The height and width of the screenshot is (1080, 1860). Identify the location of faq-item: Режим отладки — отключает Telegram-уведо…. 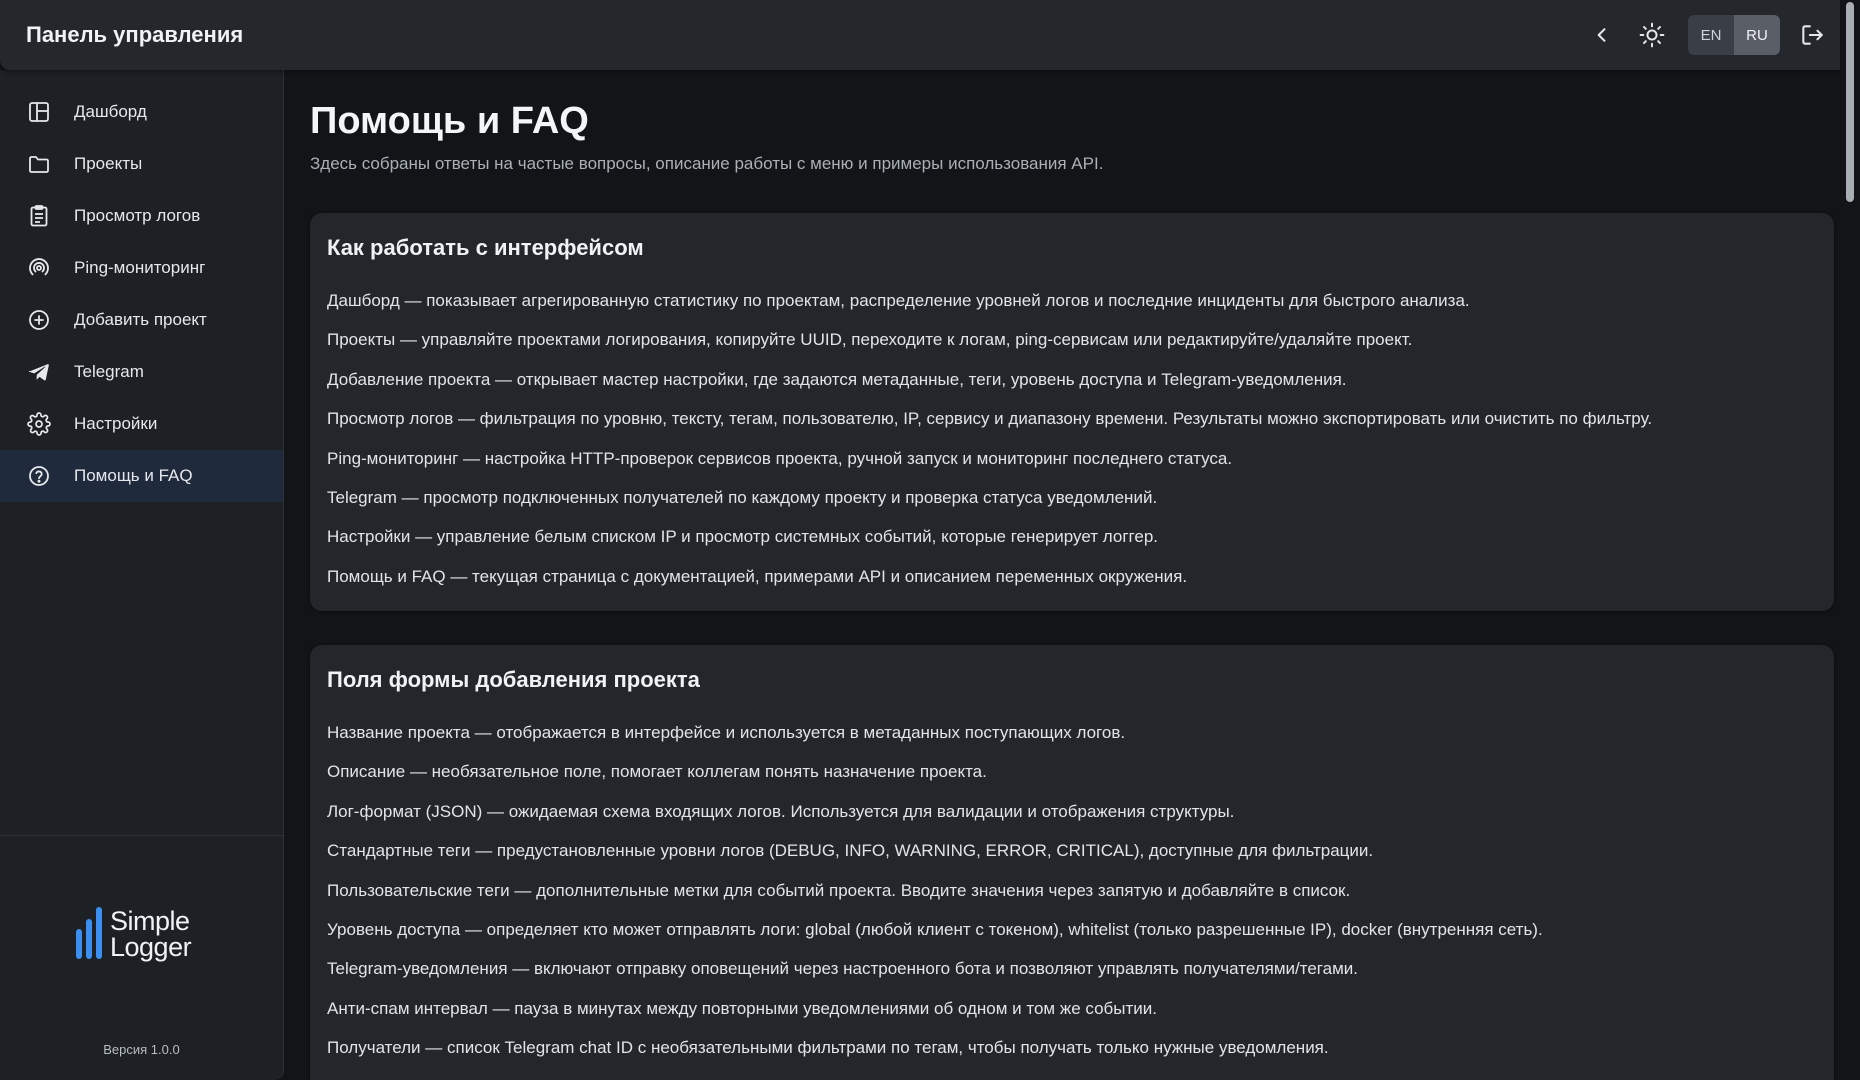
(1072, 1074).